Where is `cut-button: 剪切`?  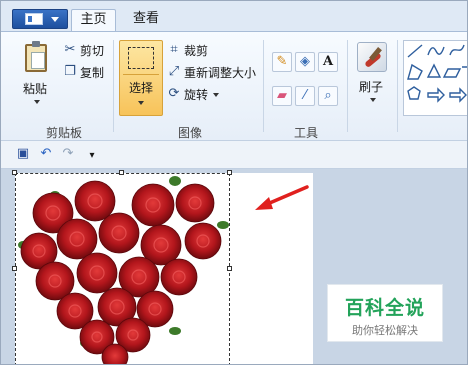
cut-button: 剪切 is located at coordinates (92, 50).